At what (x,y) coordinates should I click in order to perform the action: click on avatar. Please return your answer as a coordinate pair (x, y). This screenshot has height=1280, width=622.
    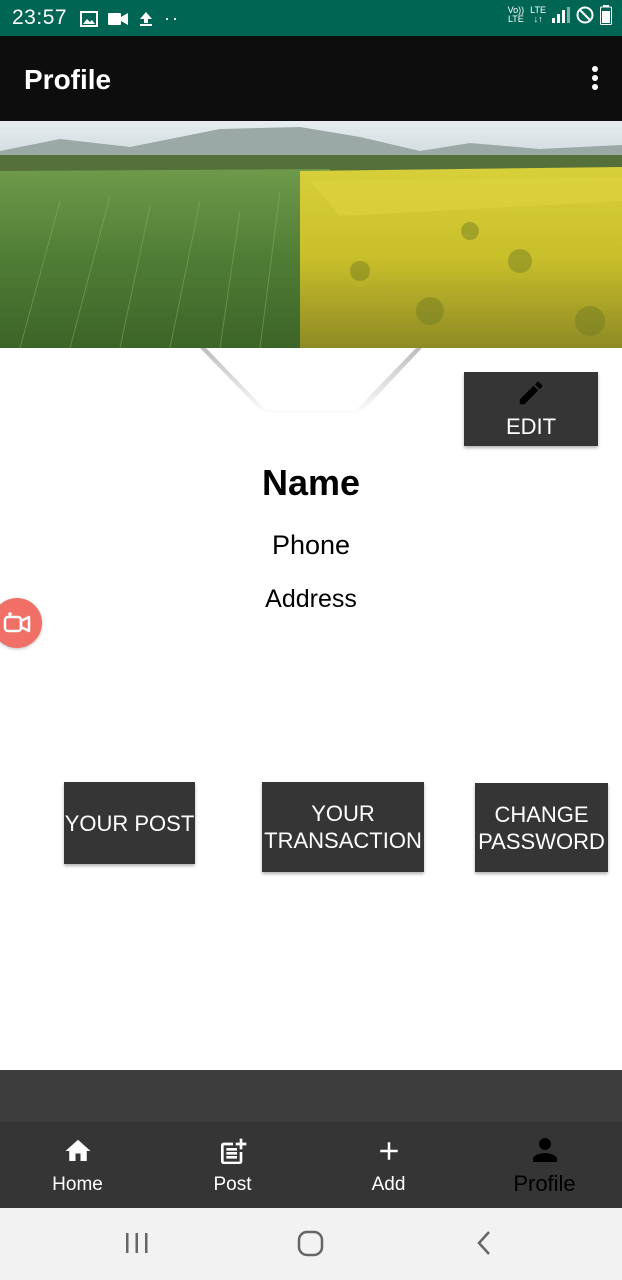
    Looking at the image, I should click on (311, 383).